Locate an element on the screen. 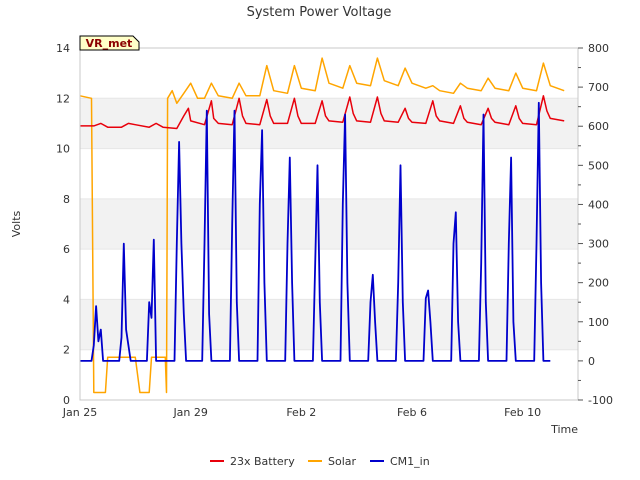 The image size is (640, 480). badge: VR_met is located at coordinates (109, 43).